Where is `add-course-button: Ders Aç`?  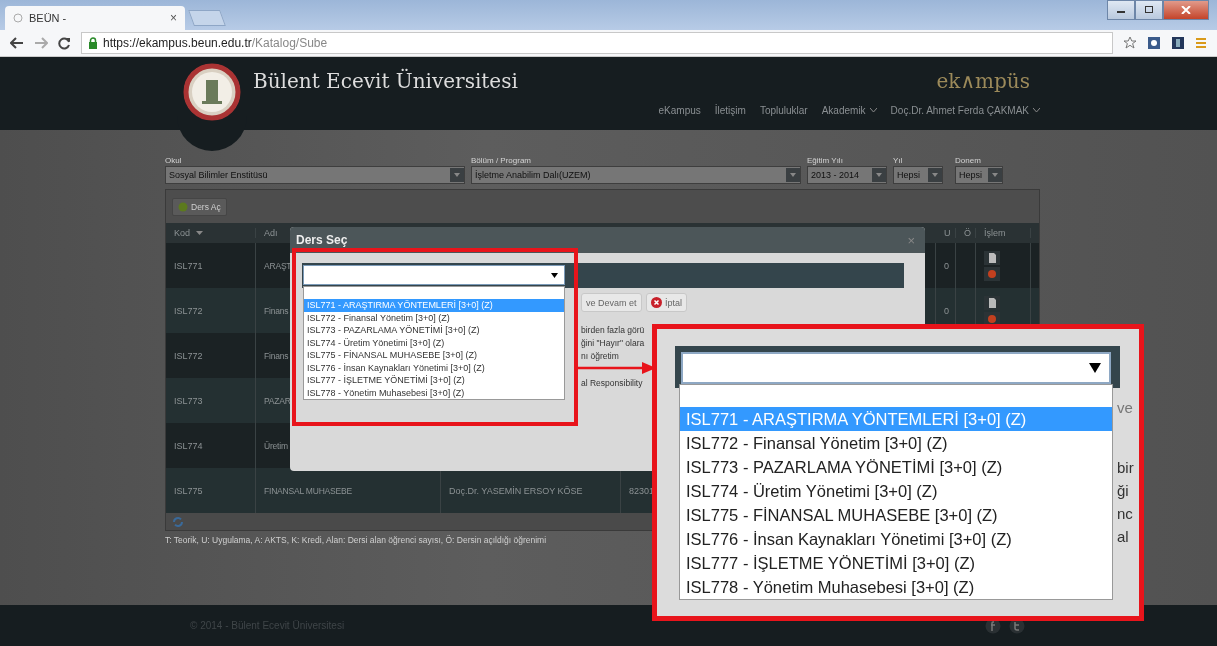 add-course-button: Ders Aç is located at coordinates (199, 206).